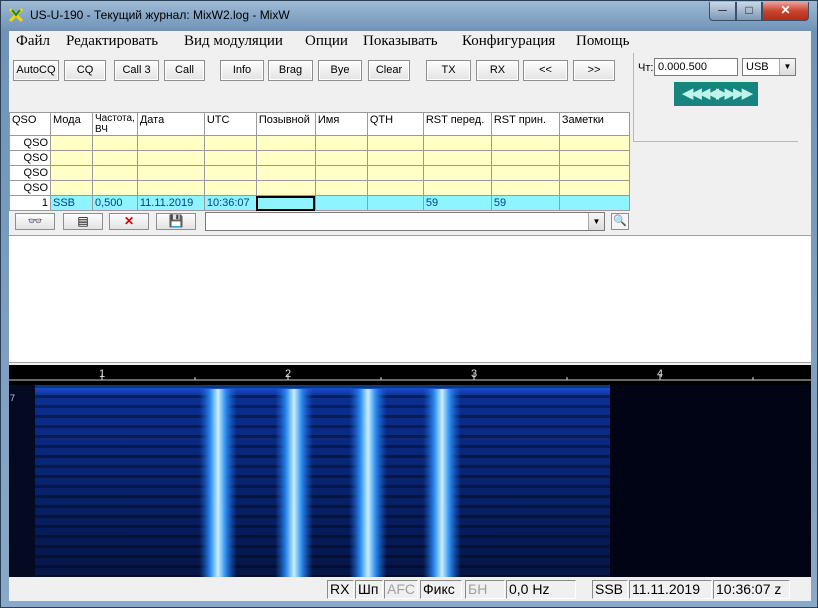 The image size is (818, 608). What do you see at coordinates (102, 374) in the screenshot?
I see `waterfall-scale-label: 1` at bounding box center [102, 374].